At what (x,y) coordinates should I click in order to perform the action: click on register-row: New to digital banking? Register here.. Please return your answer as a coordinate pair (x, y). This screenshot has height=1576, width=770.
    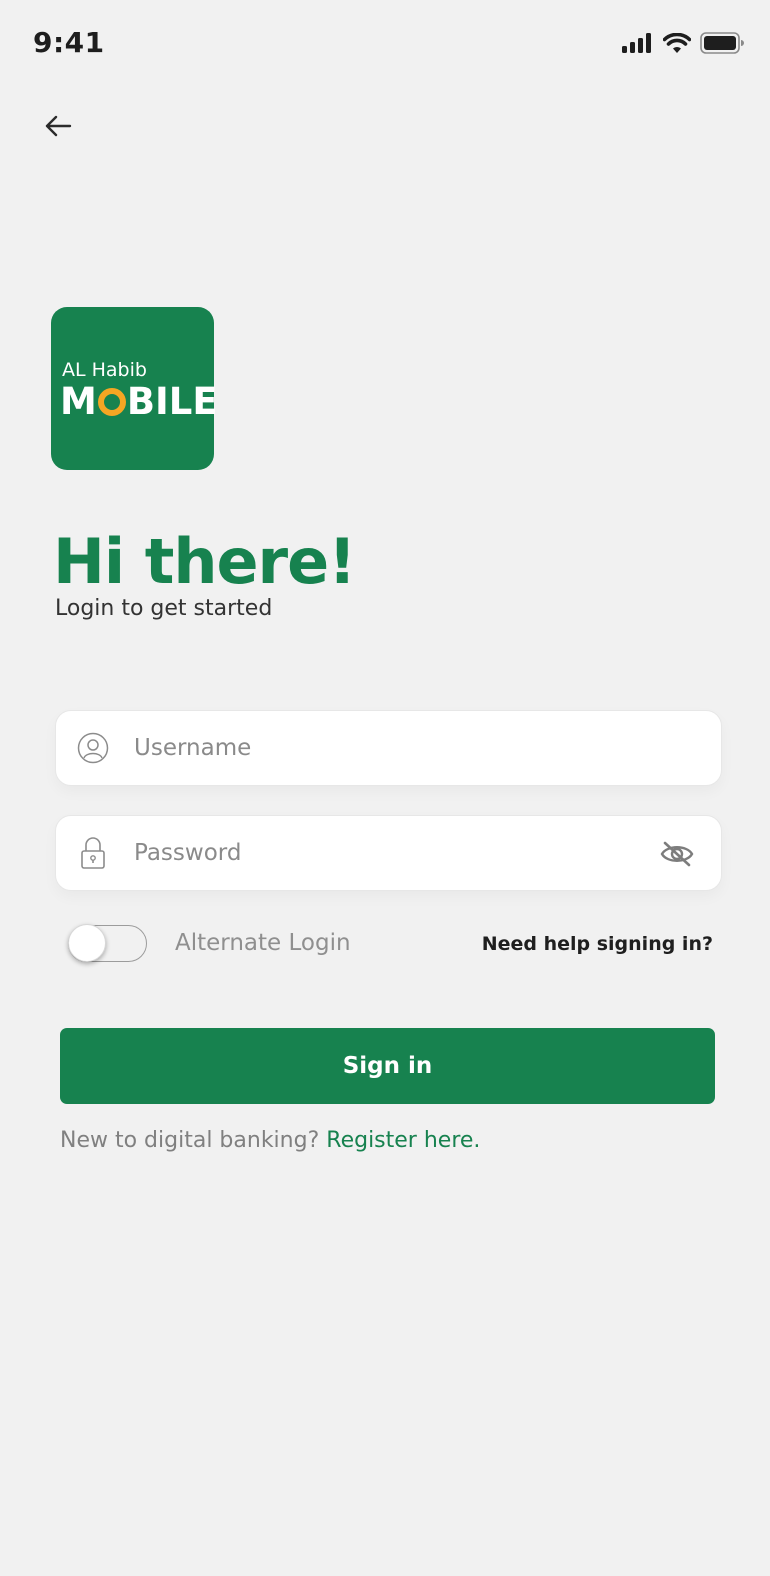
    Looking at the image, I should click on (270, 1140).